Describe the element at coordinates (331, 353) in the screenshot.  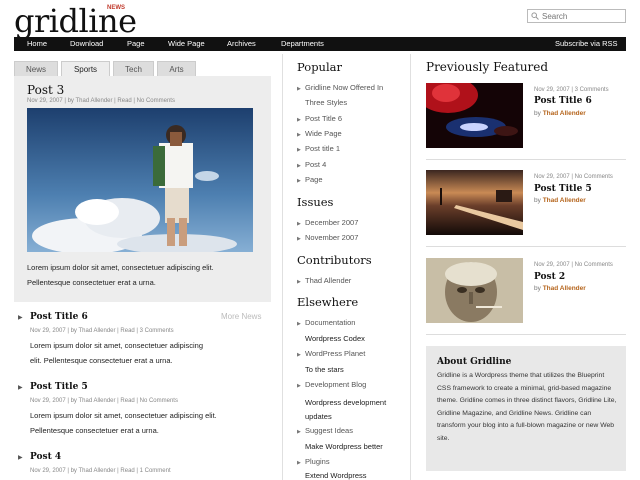
I see `elsewhere-link: ▶ WordPress Planet` at that location.